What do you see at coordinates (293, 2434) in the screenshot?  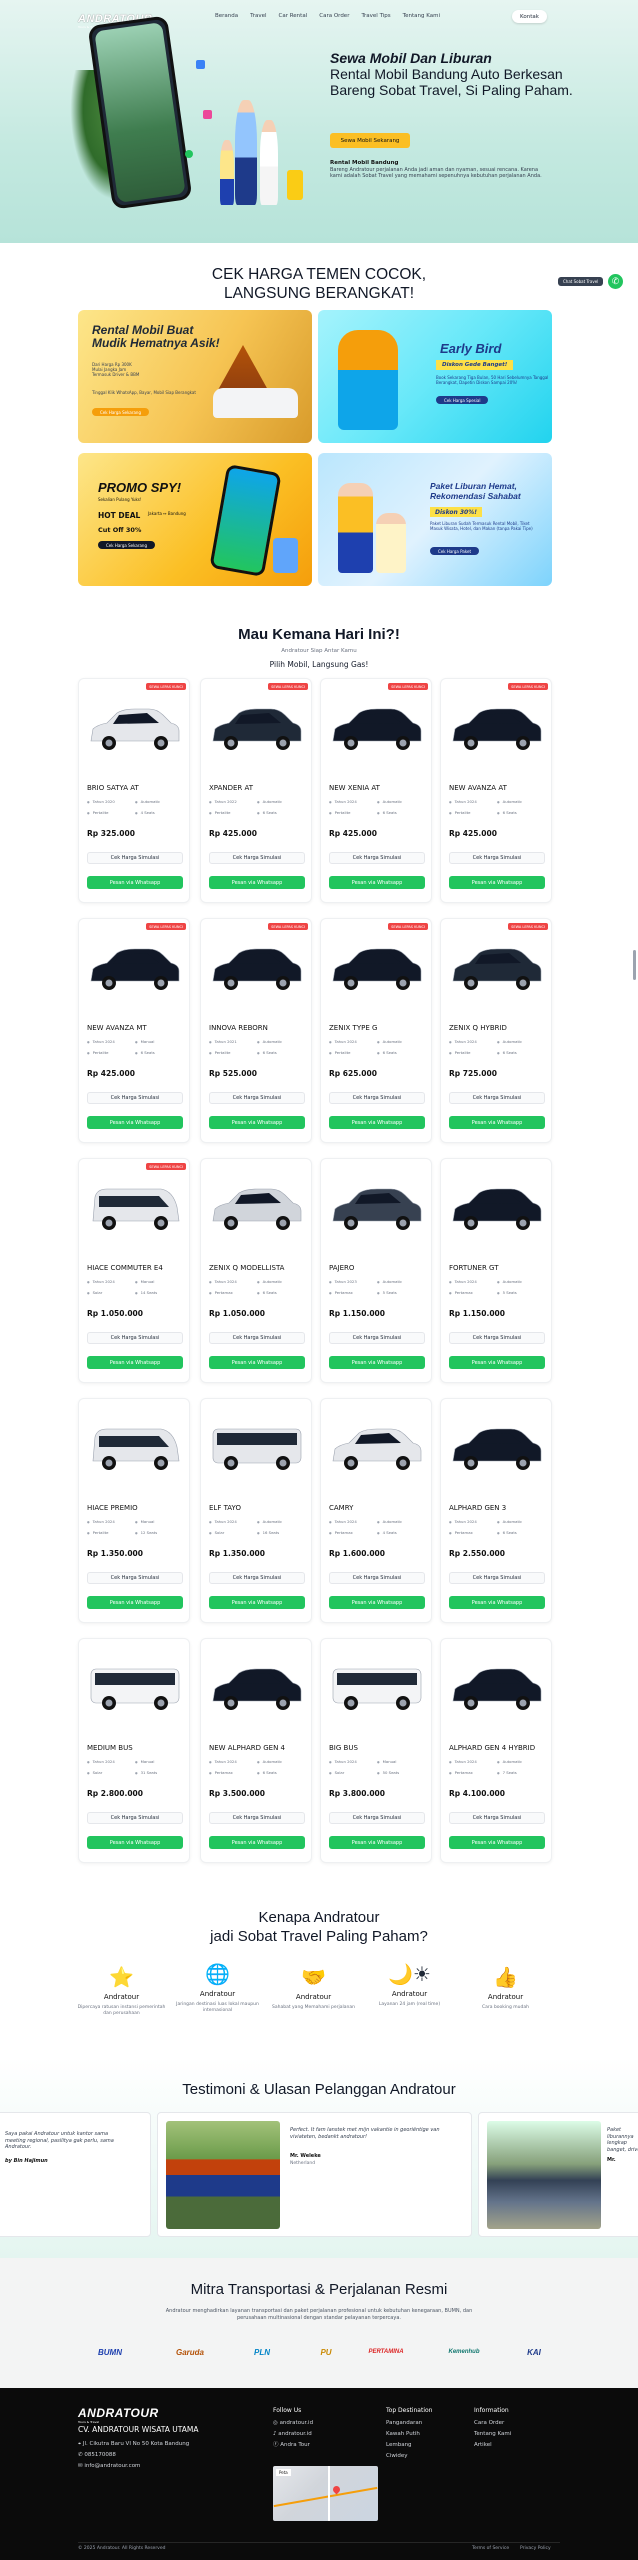 I see `tiktok-link: ♪ andratour.id` at bounding box center [293, 2434].